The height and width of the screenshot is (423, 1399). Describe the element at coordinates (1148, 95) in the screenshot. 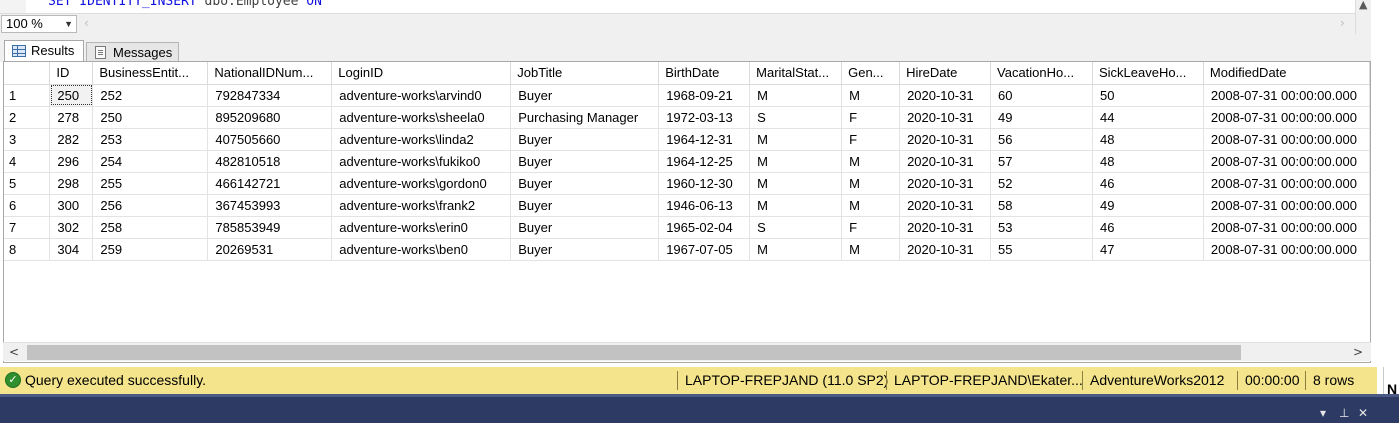

I see `grid-cell: 50` at that location.